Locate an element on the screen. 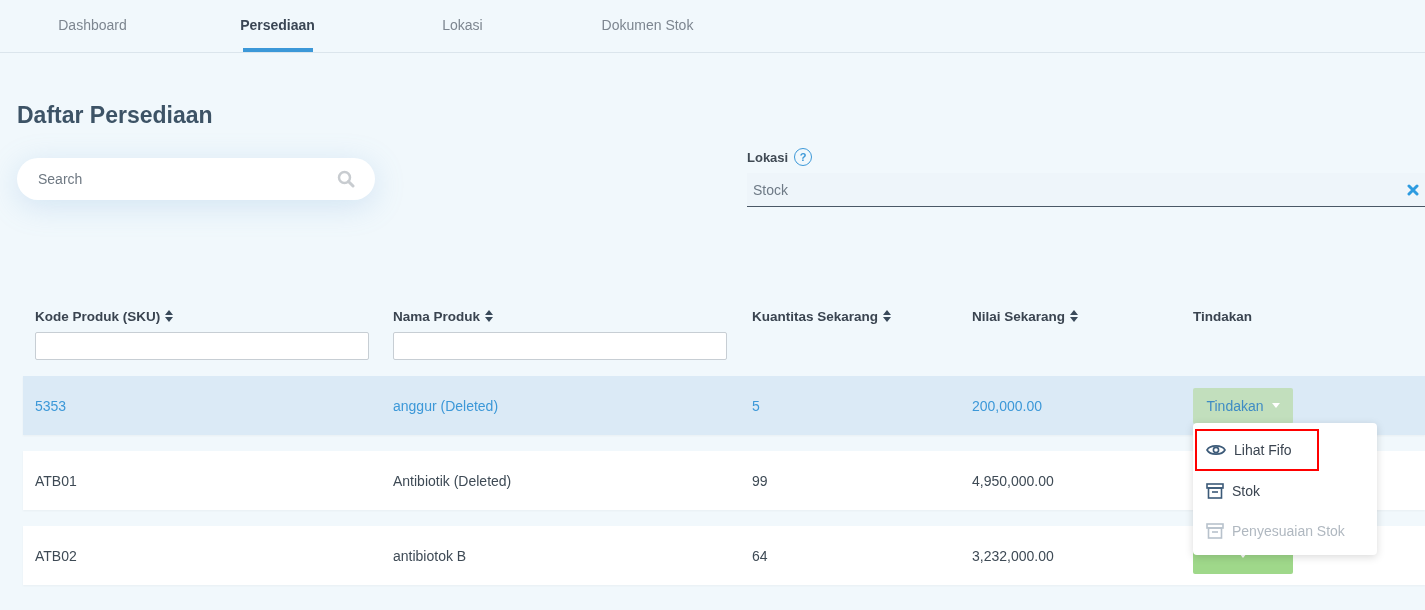  table-cell: 4,950,000.00 is located at coordinates (1013, 480).